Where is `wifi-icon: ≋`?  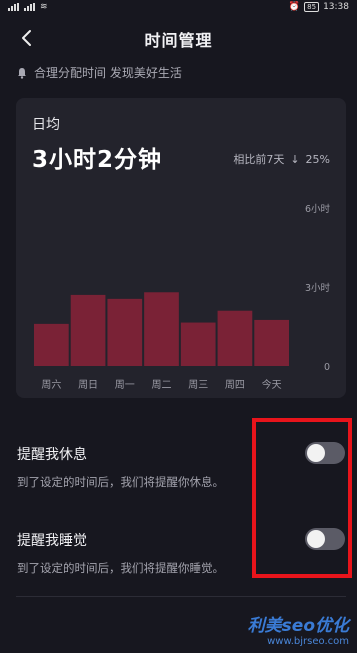
wifi-icon: ≋ is located at coordinates (44, 7).